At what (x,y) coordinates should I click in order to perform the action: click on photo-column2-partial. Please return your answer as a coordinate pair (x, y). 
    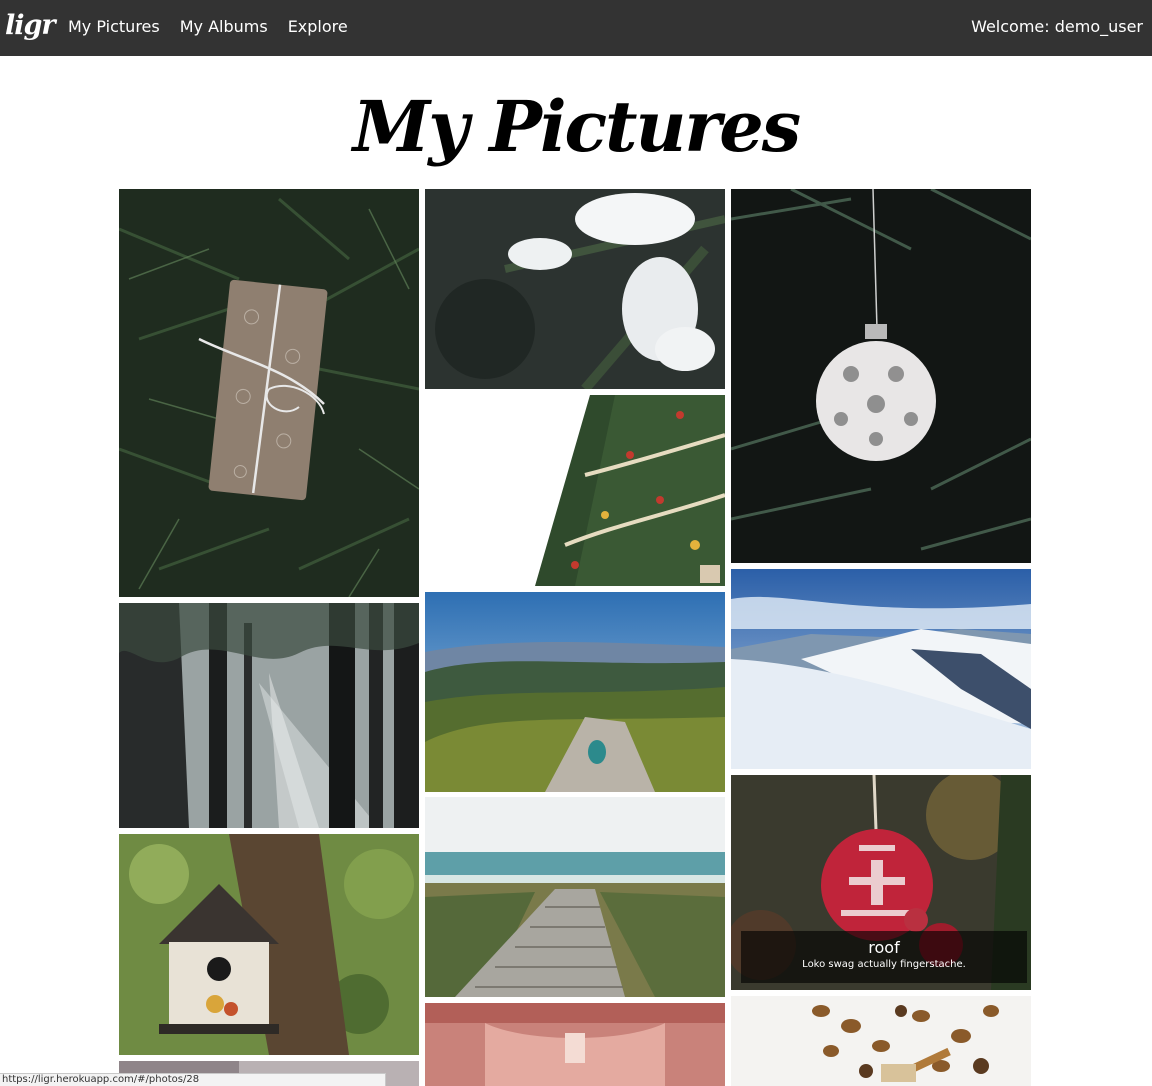
    Looking at the image, I should click on (575, 1044).